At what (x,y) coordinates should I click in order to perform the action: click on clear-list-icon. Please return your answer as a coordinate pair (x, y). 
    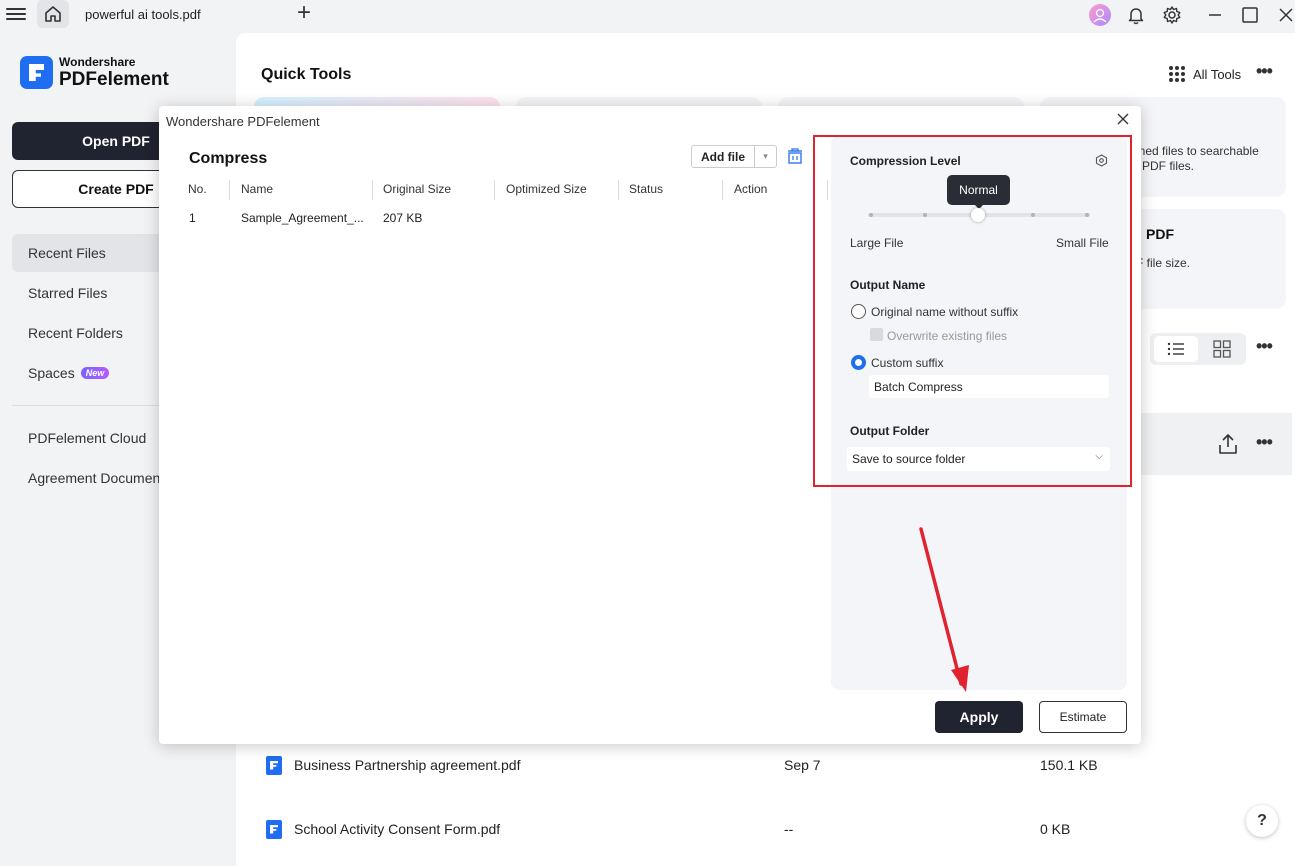
    Looking at the image, I should click on (795, 156).